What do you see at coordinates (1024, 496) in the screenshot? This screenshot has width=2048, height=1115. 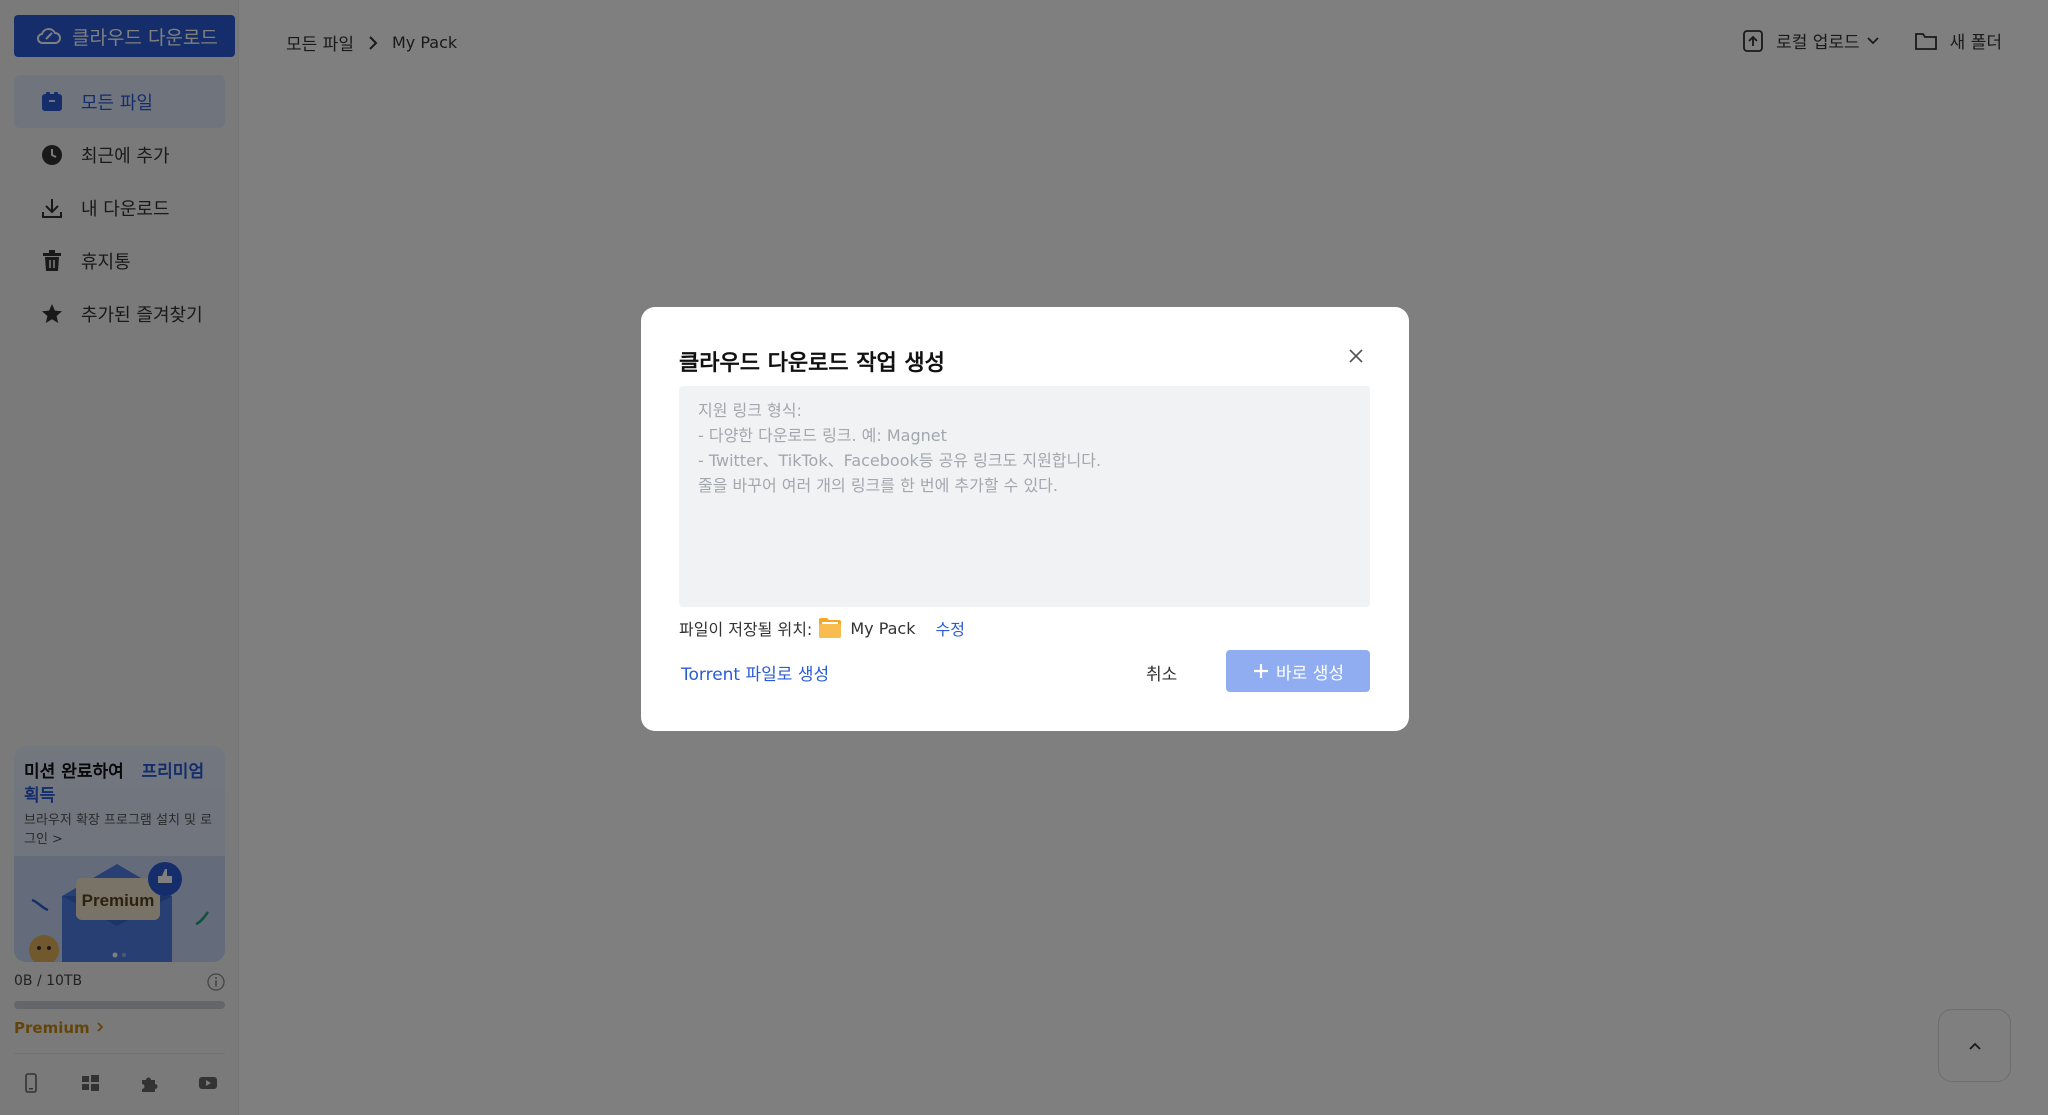 I see `link-input` at bounding box center [1024, 496].